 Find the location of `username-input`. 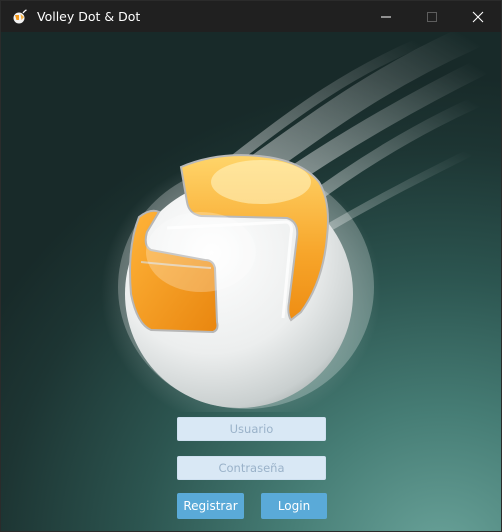

username-input is located at coordinates (251, 429).